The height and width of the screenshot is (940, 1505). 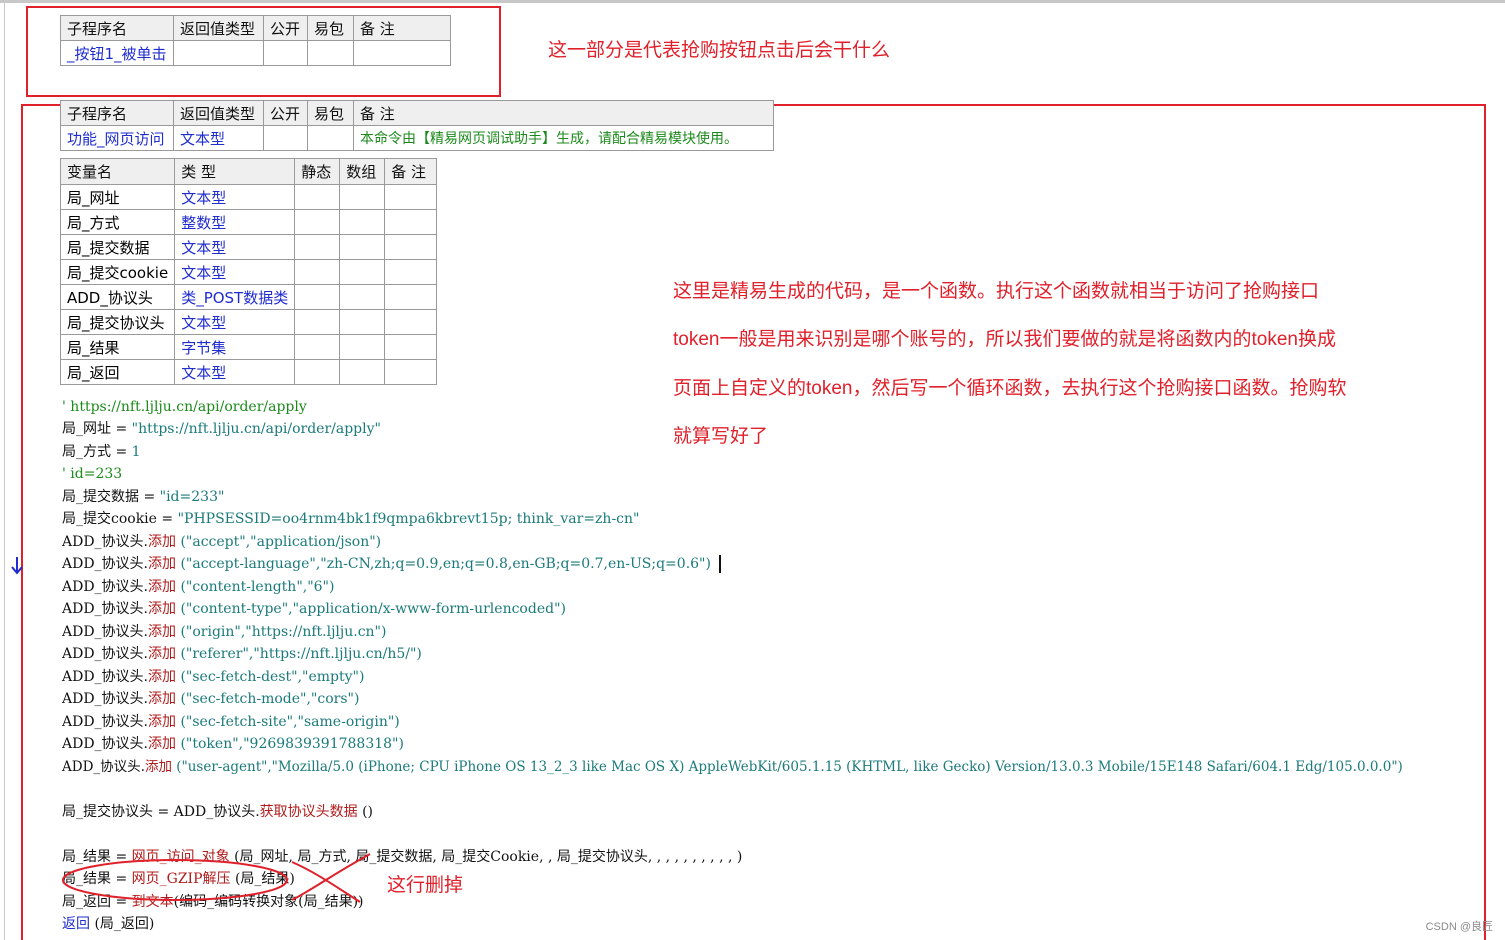 I want to click on code-line-header-add: ADD_协议头.添加 ("sec-fetch-dest","empty"), so click(x=213, y=677).